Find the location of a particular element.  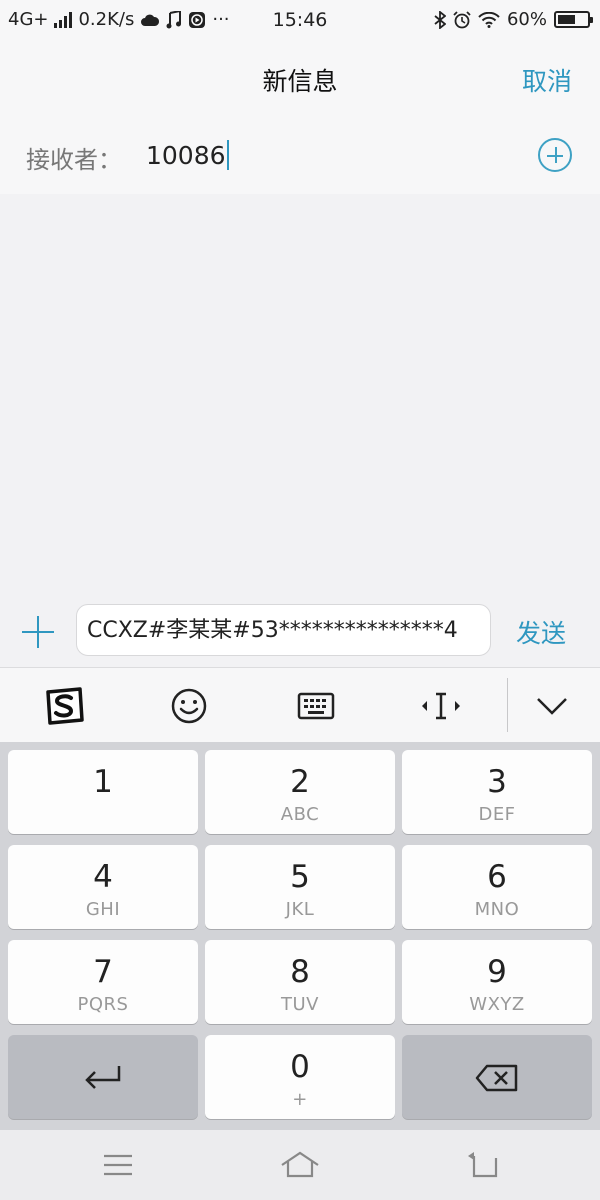

key-1: 1 is located at coordinates (103, 792).